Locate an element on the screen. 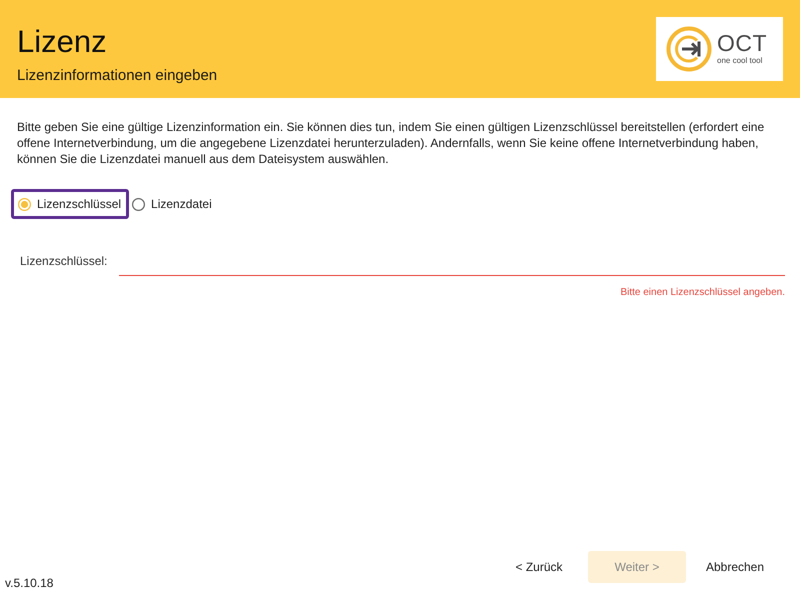 This screenshot has height=600, width=800. radio-empty-icon is located at coordinates (139, 204).